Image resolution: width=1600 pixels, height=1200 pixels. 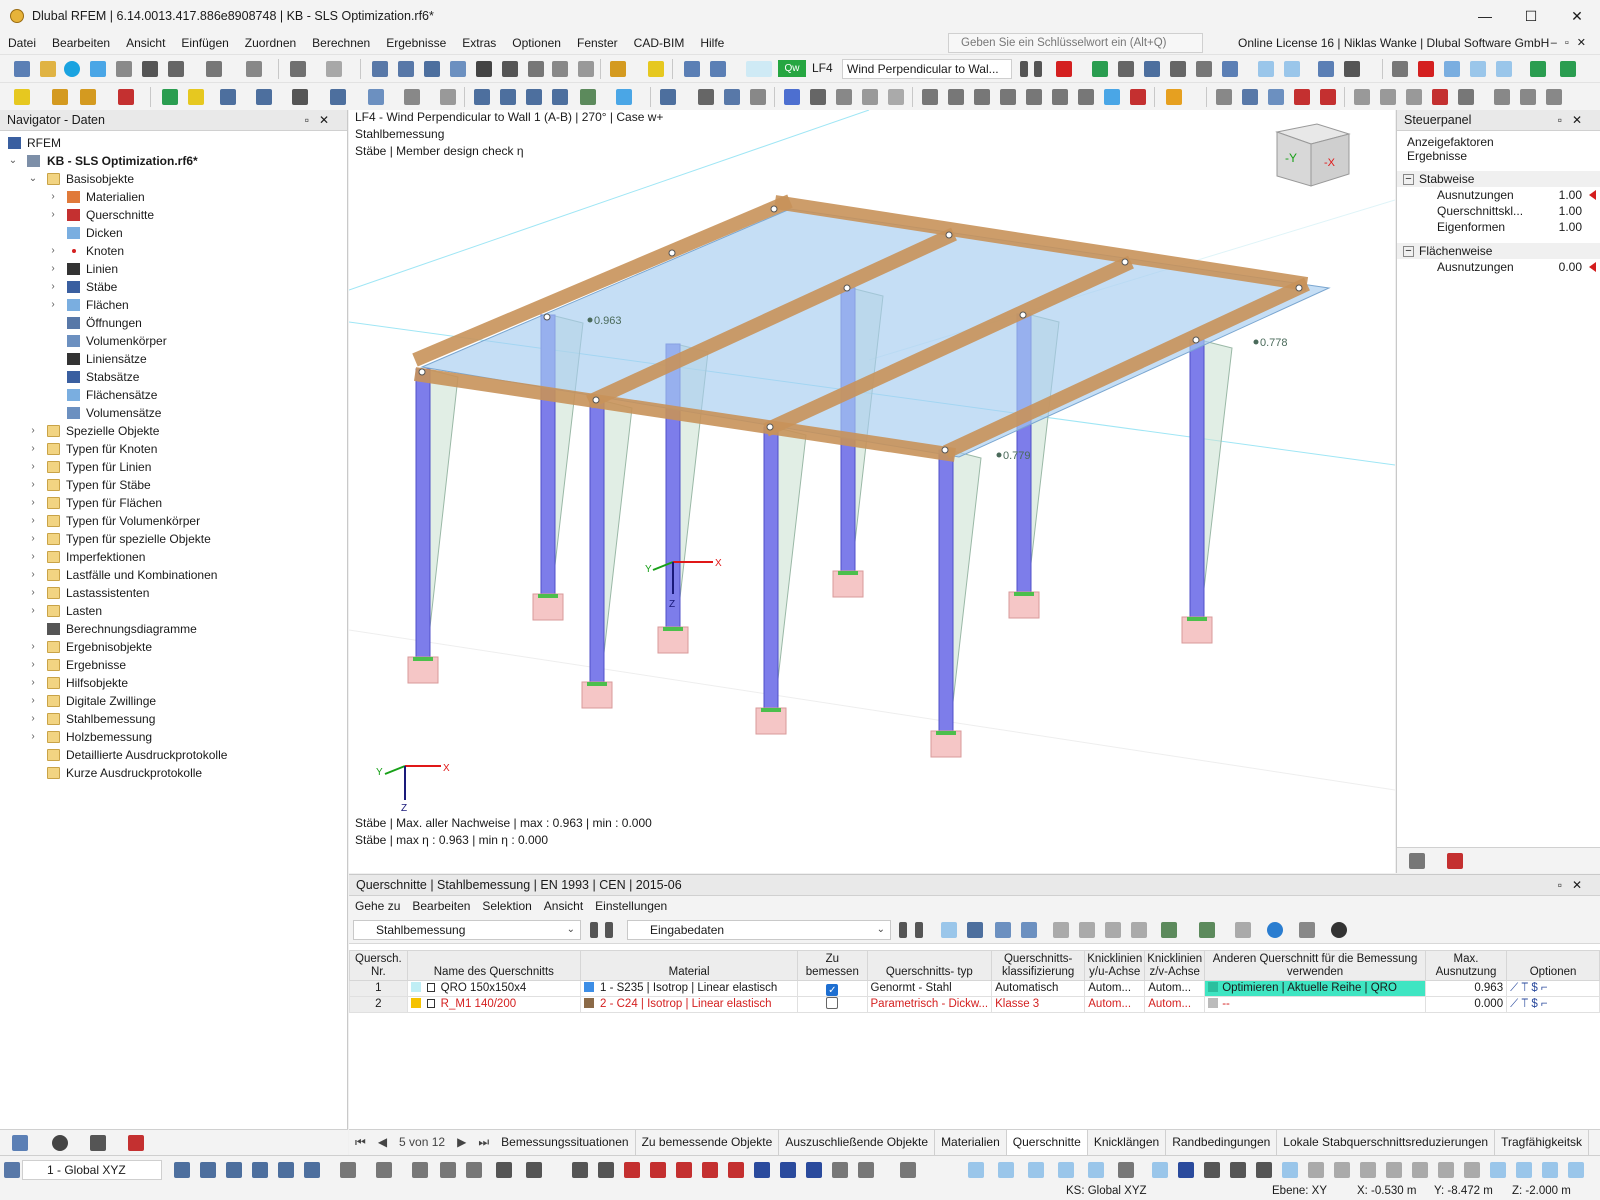 I want to click on circle-x-status-icon, so click(x=1238, y=1170).